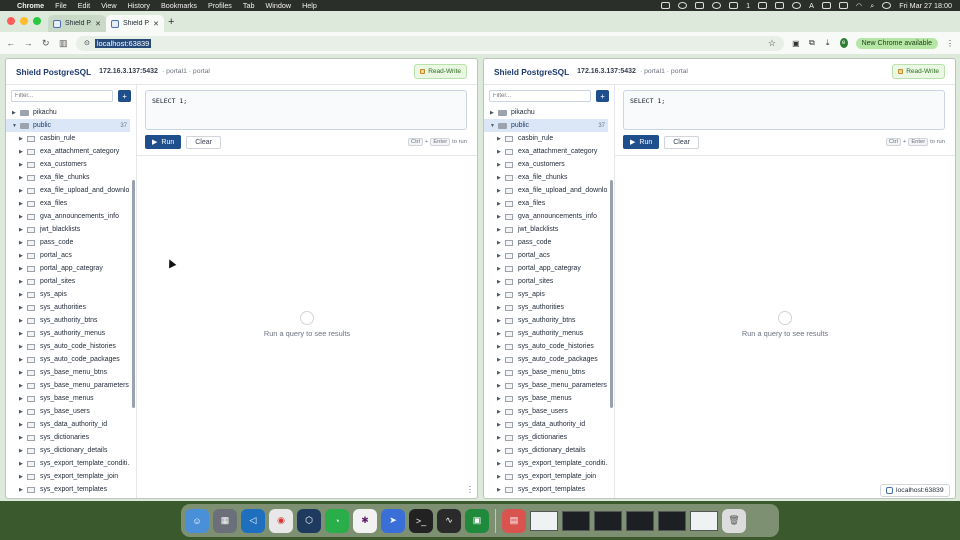 The width and height of the screenshot is (960, 540). Describe the element at coordinates (133, 294) in the screenshot. I see `sidebar-scrollbar` at that location.